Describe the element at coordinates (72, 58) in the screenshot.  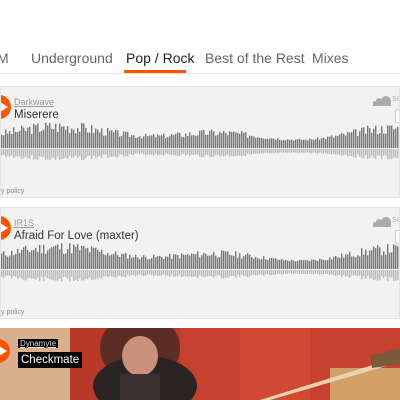
I see `tab-underground: Underground` at that location.